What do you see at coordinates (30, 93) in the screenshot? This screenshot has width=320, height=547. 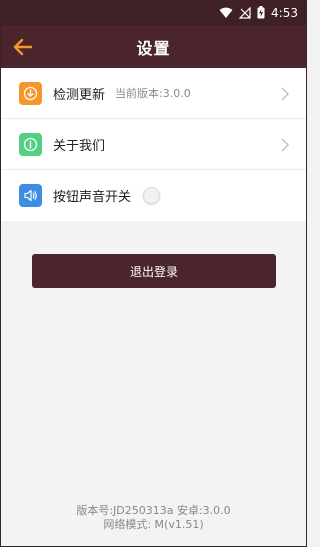 I see `download-circle-icon` at bounding box center [30, 93].